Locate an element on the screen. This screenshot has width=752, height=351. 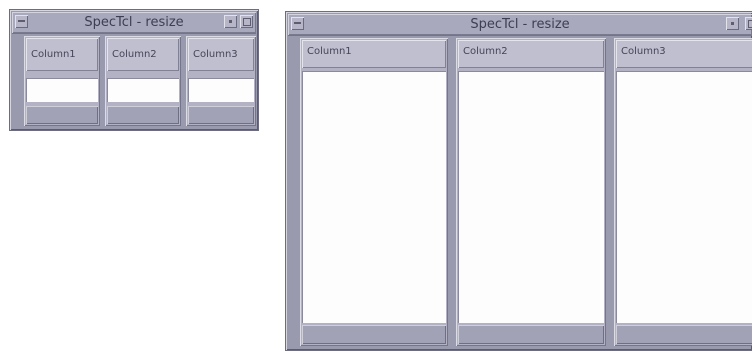
window-body: Column1 Column2 Column3 is located at coordinates (135, 81).